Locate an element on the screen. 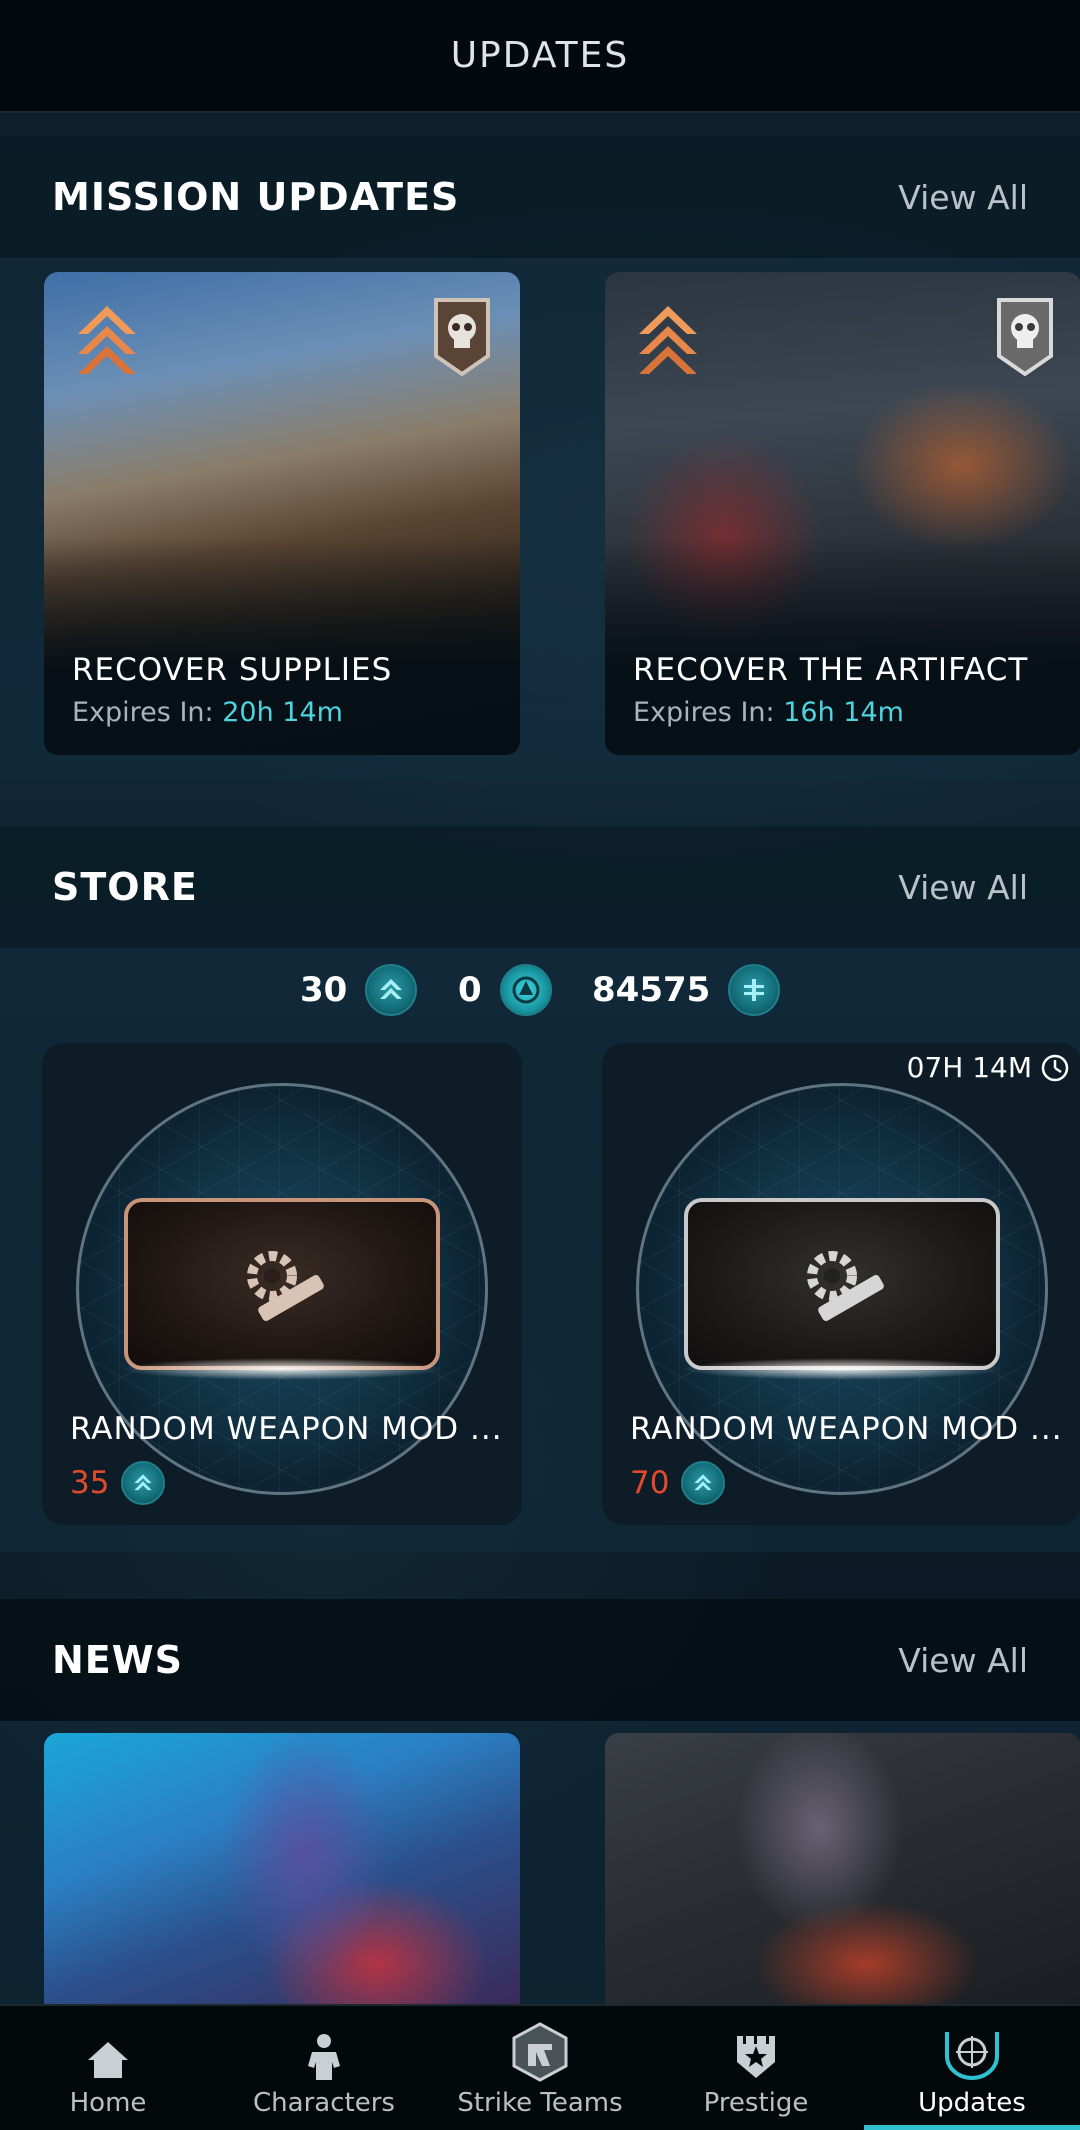 The image size is (1080, 2130). timer-value: 07H 14M is located at coordinates (969, 1067).